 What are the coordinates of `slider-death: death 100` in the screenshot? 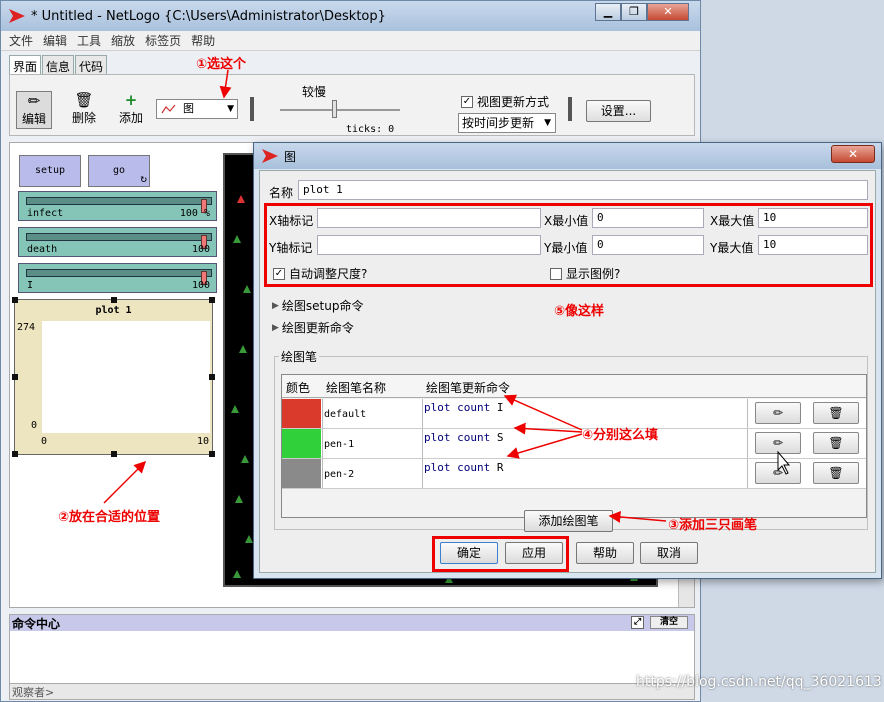 It's located at (117, 242).